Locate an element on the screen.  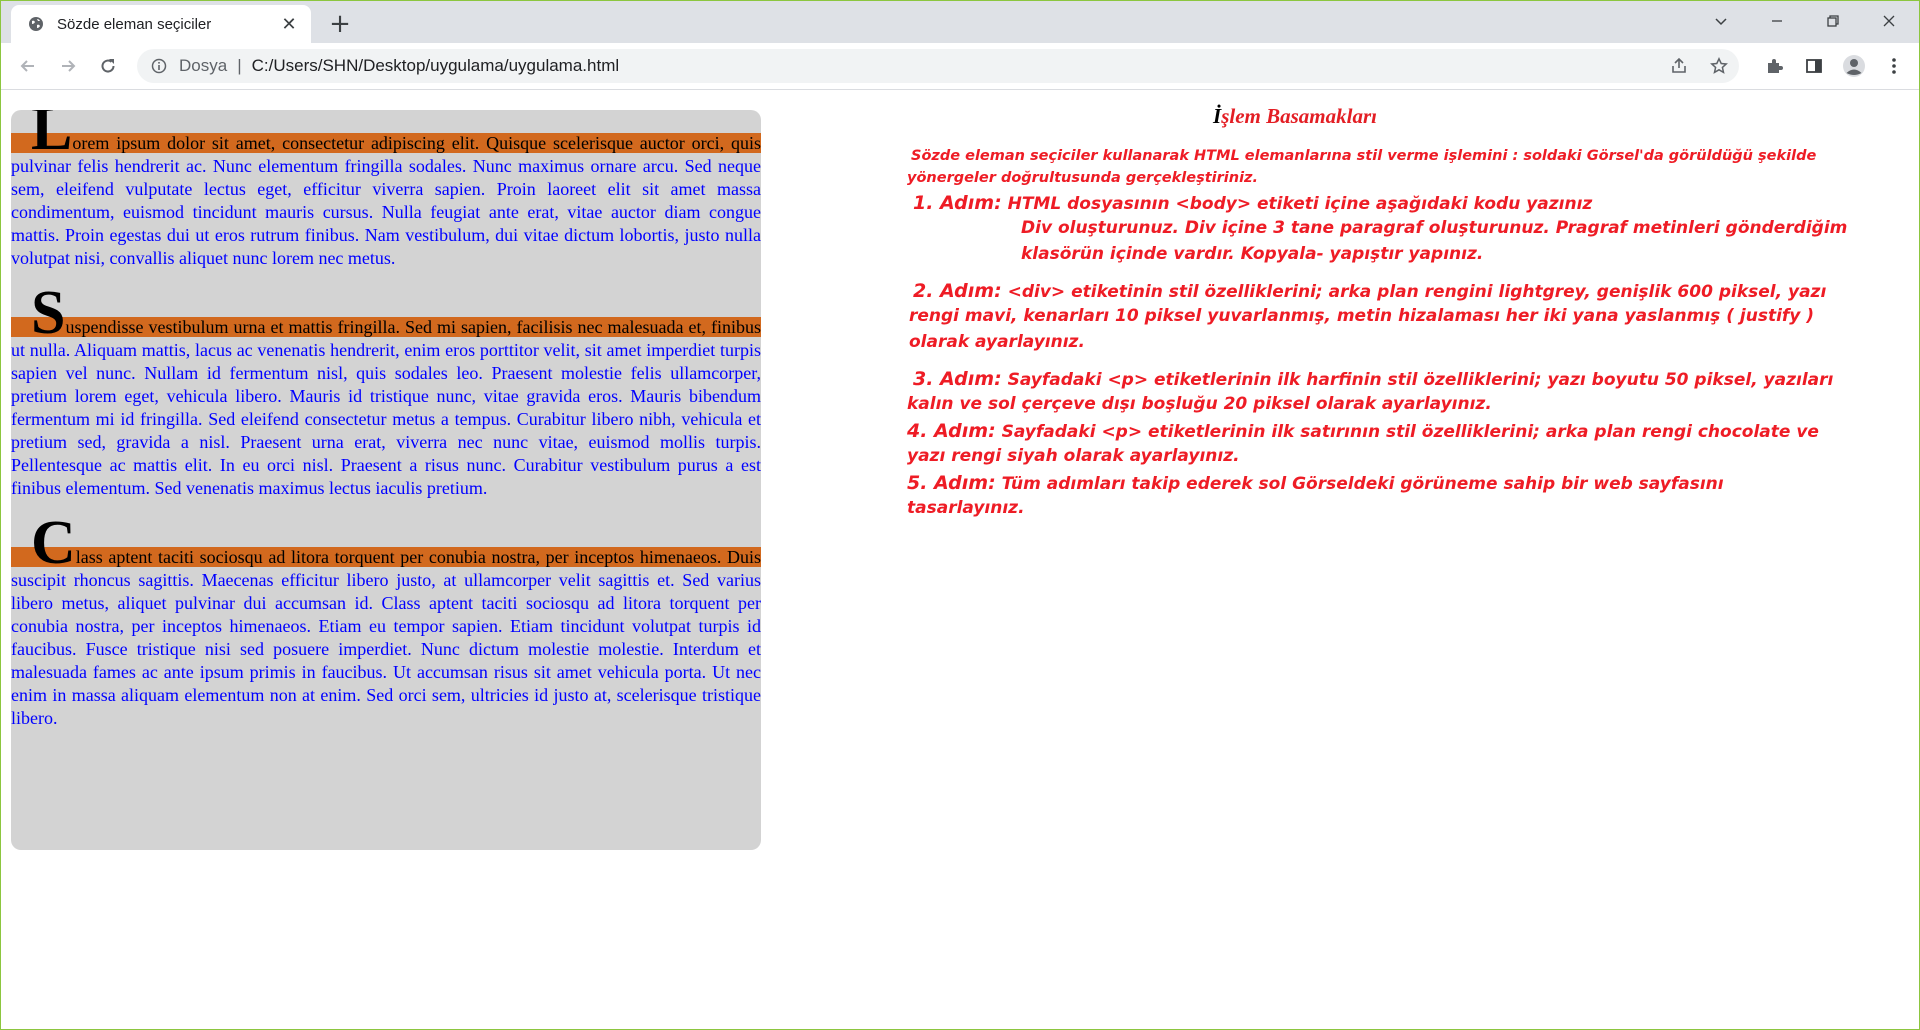
instructions-title: İşlem Basamakları is located at coordinates (1295, 116).